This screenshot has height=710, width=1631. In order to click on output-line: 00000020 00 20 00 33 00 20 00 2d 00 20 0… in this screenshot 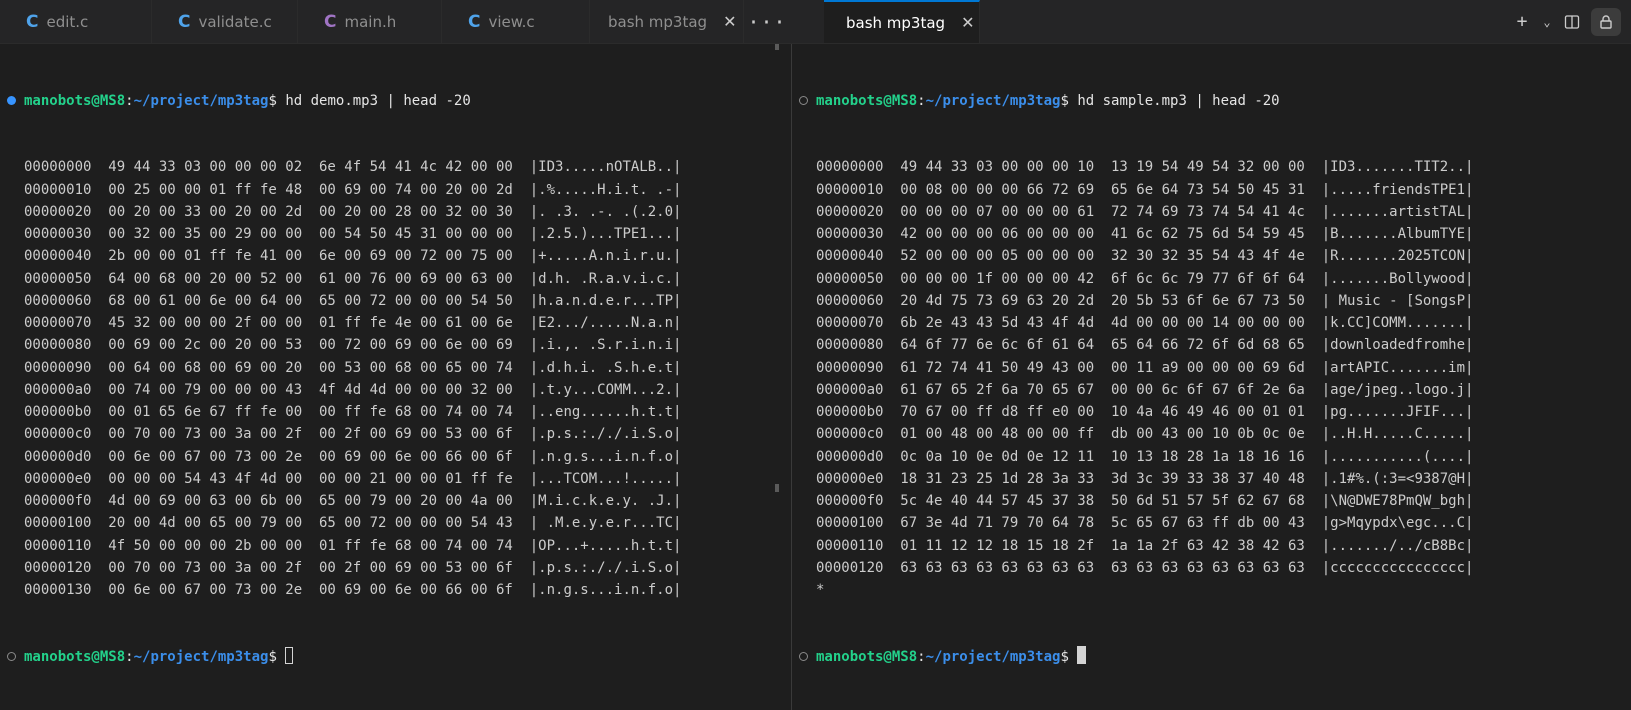, I will do `click(353, 211)`.